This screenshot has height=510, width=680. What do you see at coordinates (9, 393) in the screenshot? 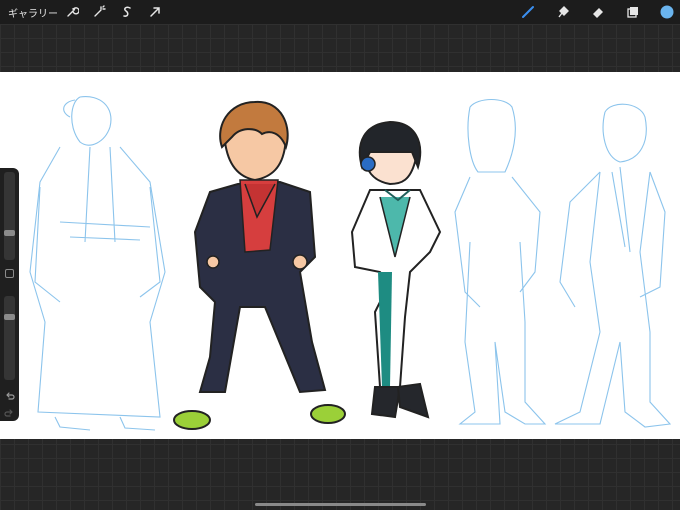
I see `undo-icon` at bounding box center [9, 393].